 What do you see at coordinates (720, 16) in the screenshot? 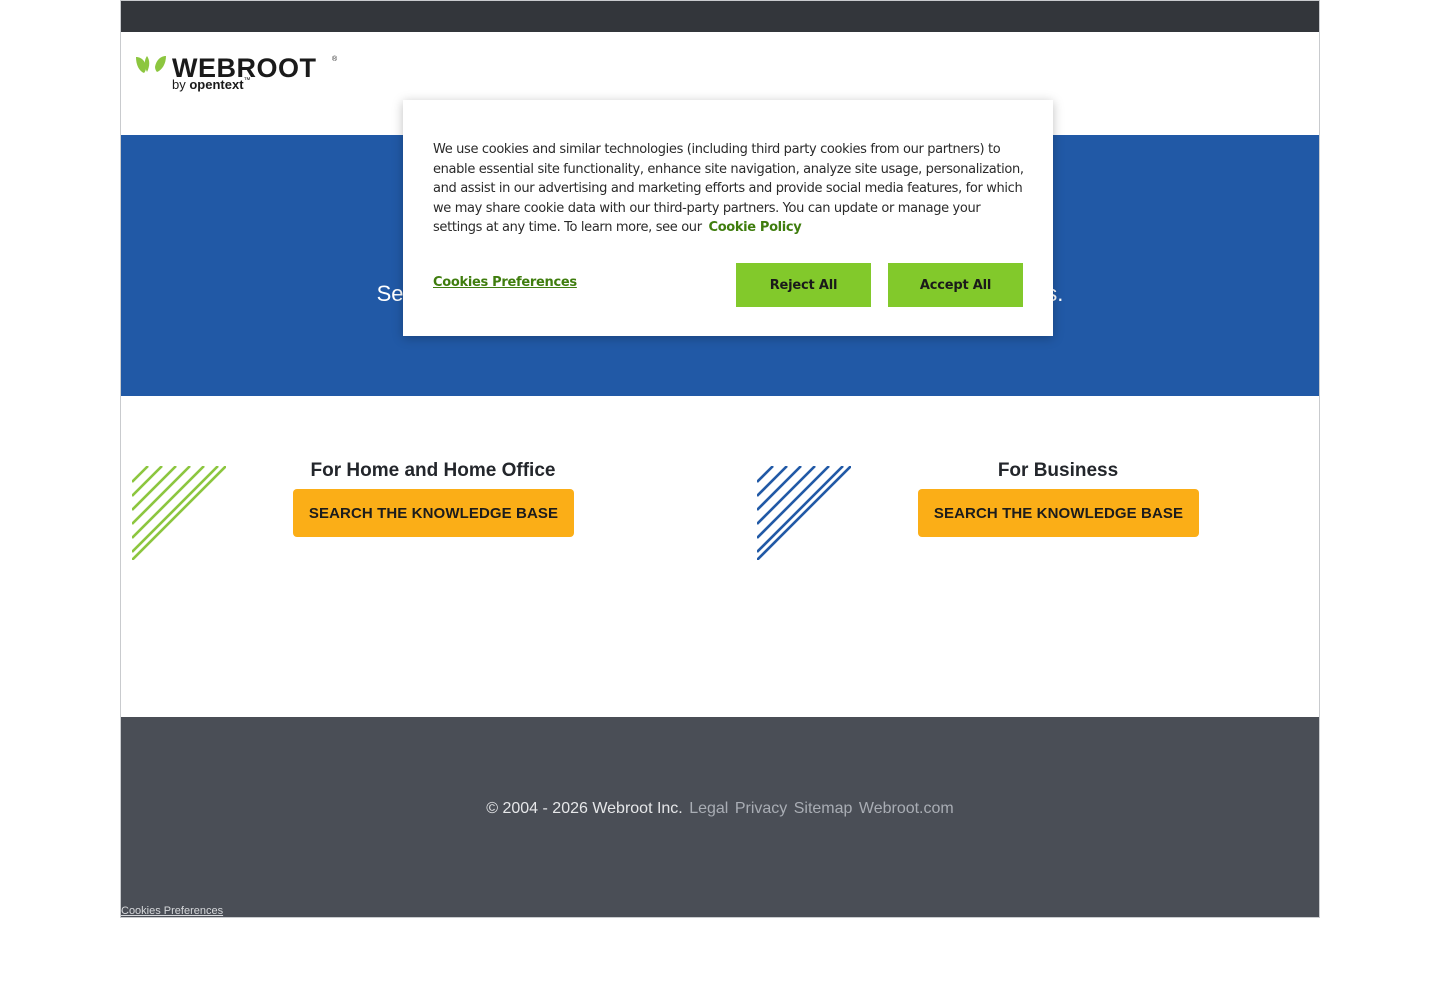
I see `top-bar` at bounding box center [720, 16].